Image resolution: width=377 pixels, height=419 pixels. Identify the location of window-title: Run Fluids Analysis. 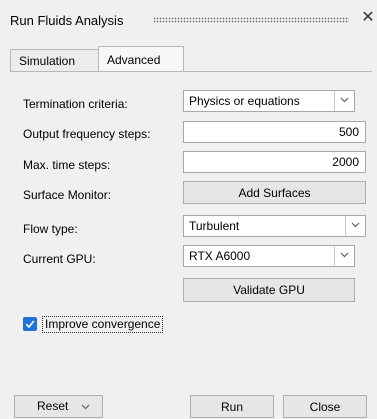
(67, 20).